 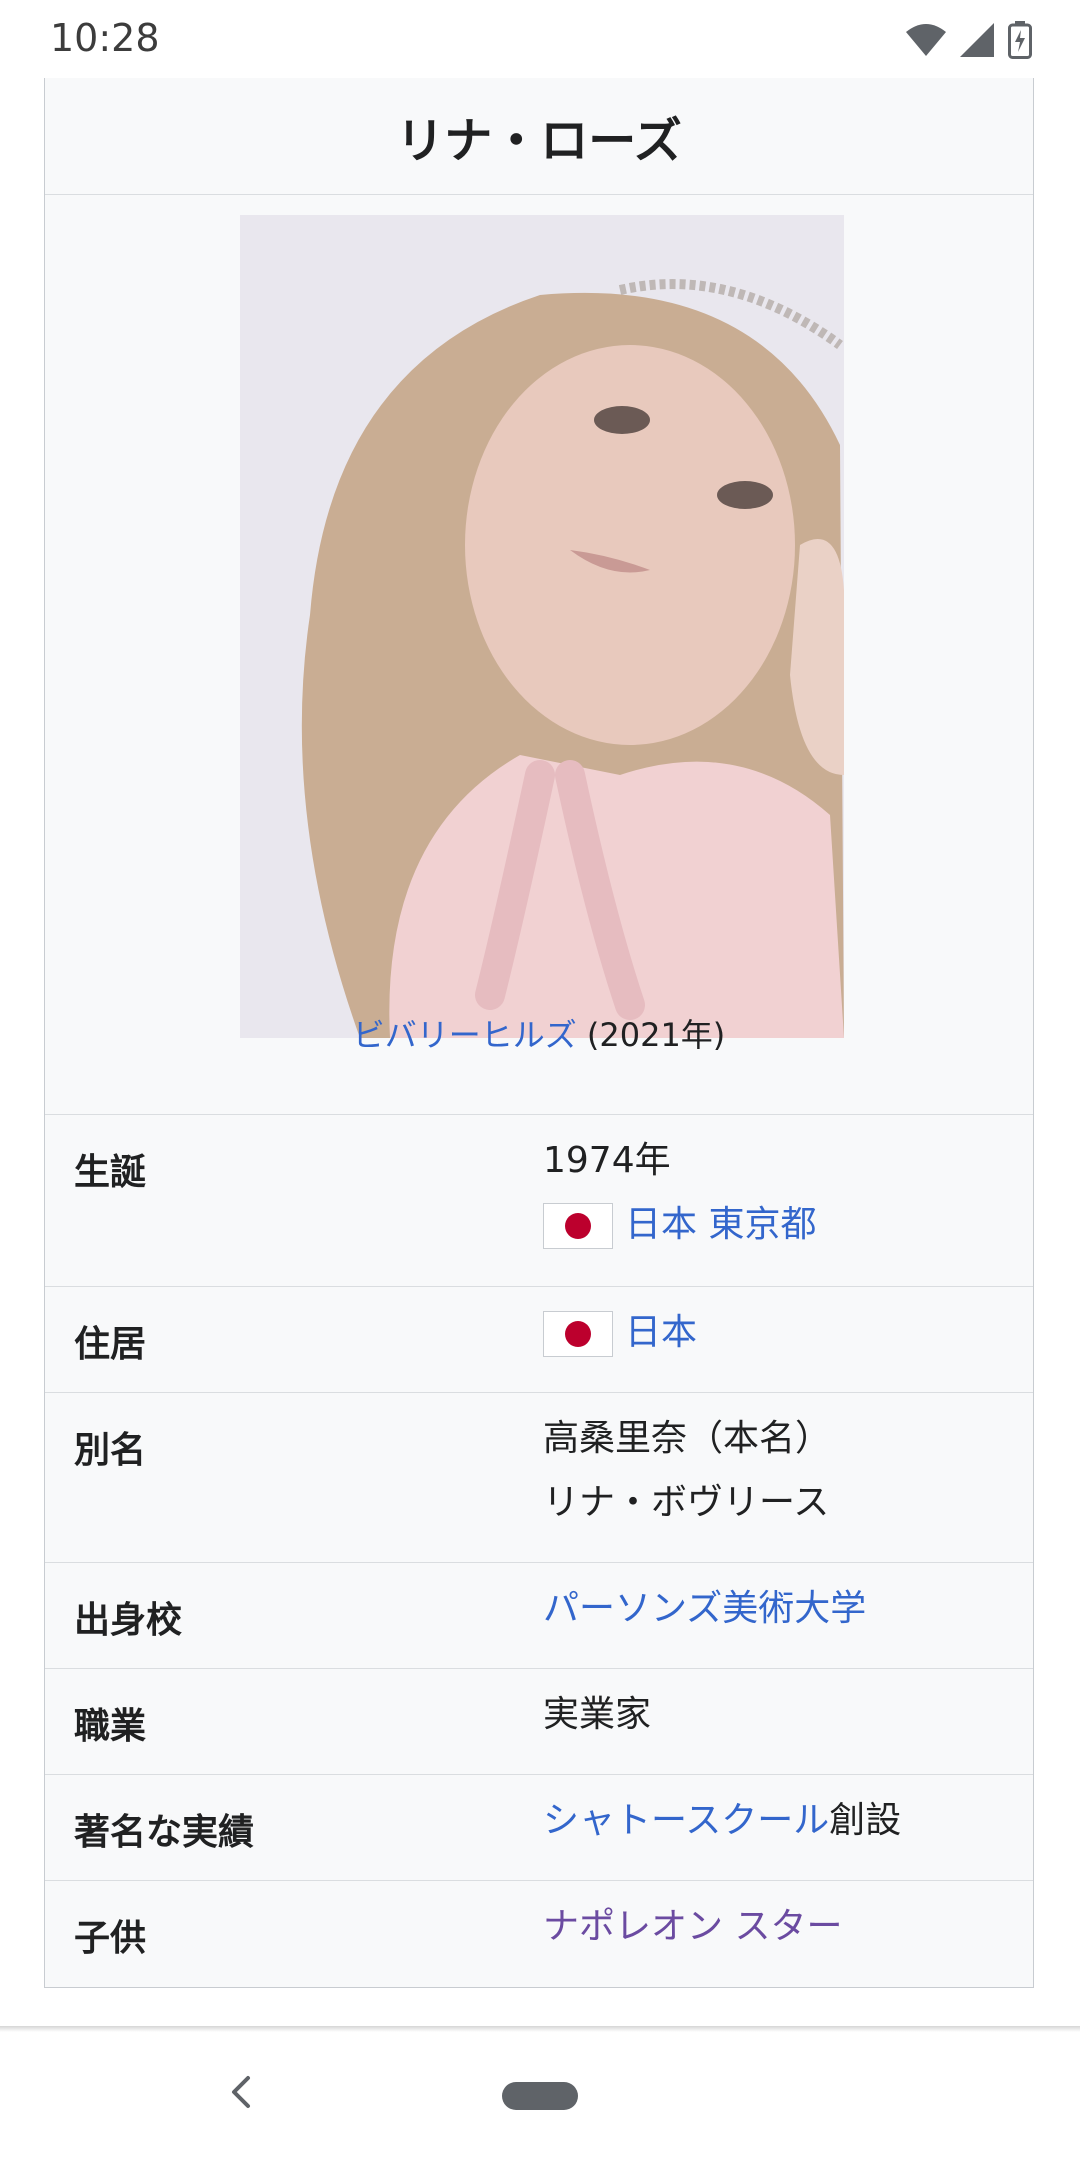 What do you see at coordinates (607, 1160) in the screenshot?
I see `birth-year: 1974年` at bounding box center [607, 1160].